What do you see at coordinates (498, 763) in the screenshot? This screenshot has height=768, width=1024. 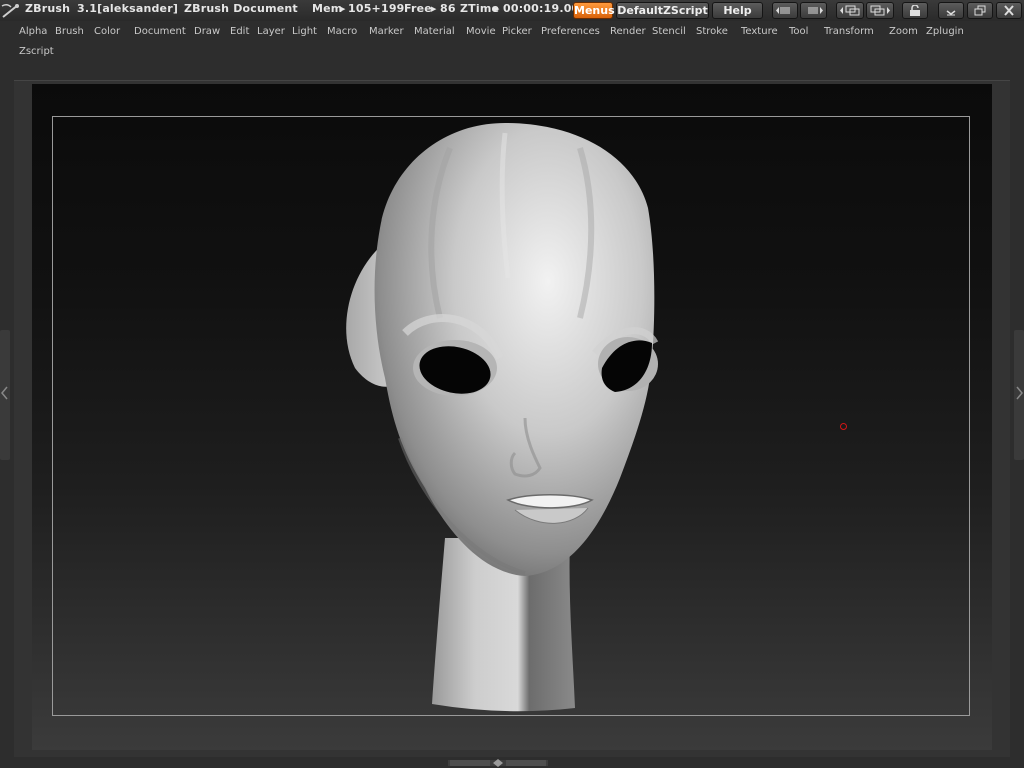 I see `bottom-tray-handle` at bounding box center [498, 763].